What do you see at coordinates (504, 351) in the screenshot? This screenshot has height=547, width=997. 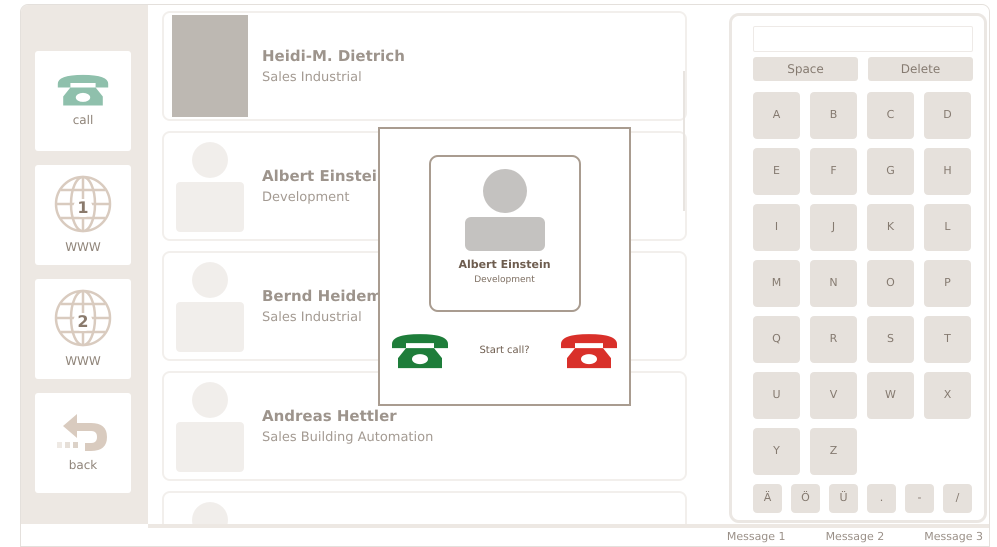 I see `dialog-prompt: Start call?` at bounding box center [504, 351].